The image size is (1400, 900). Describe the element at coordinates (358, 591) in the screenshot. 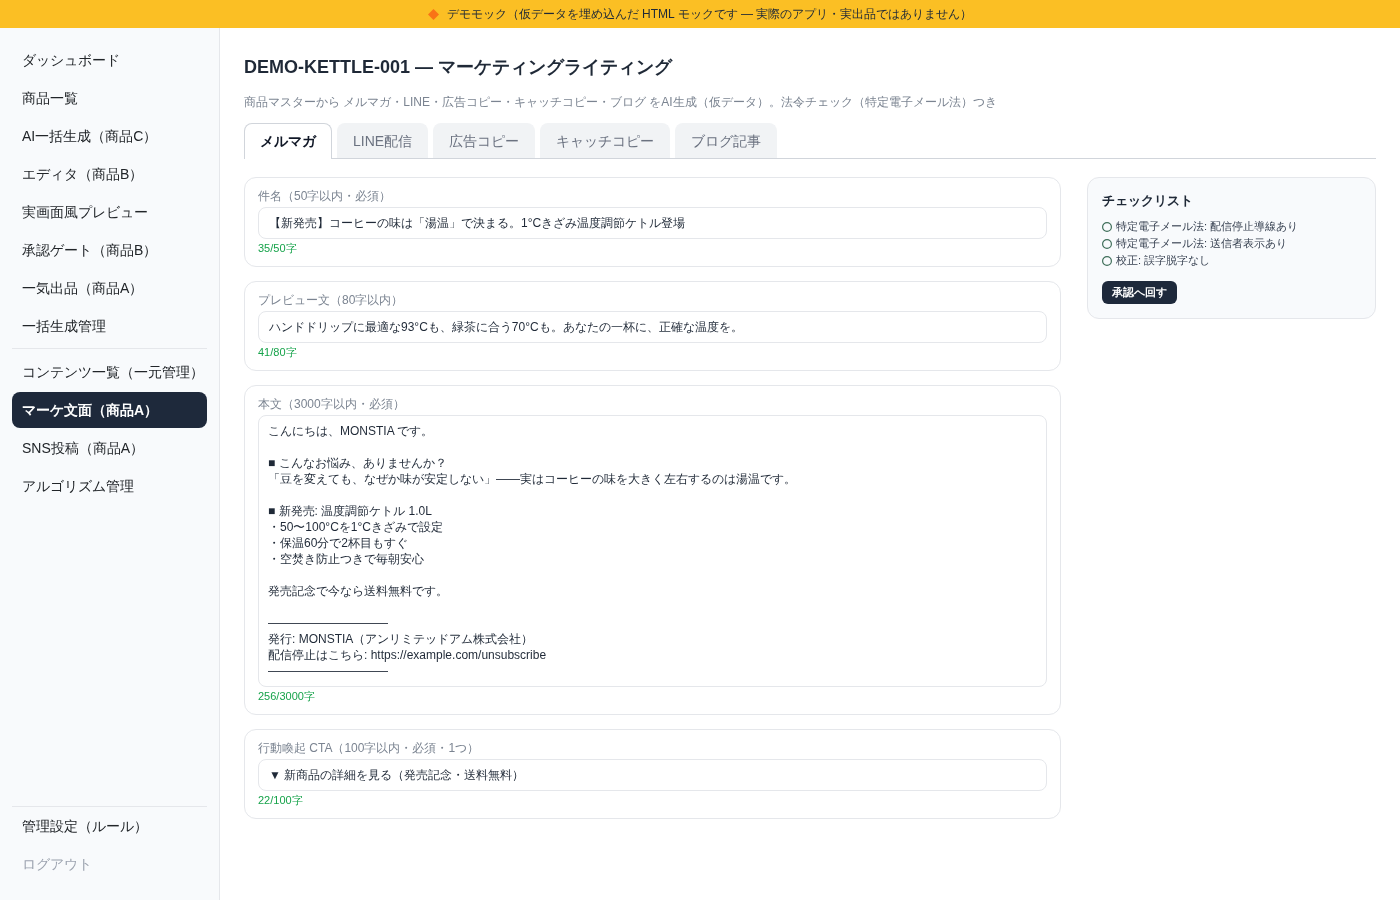

I see `text-line: 発売記念で今なら送料無料です。` at that location.